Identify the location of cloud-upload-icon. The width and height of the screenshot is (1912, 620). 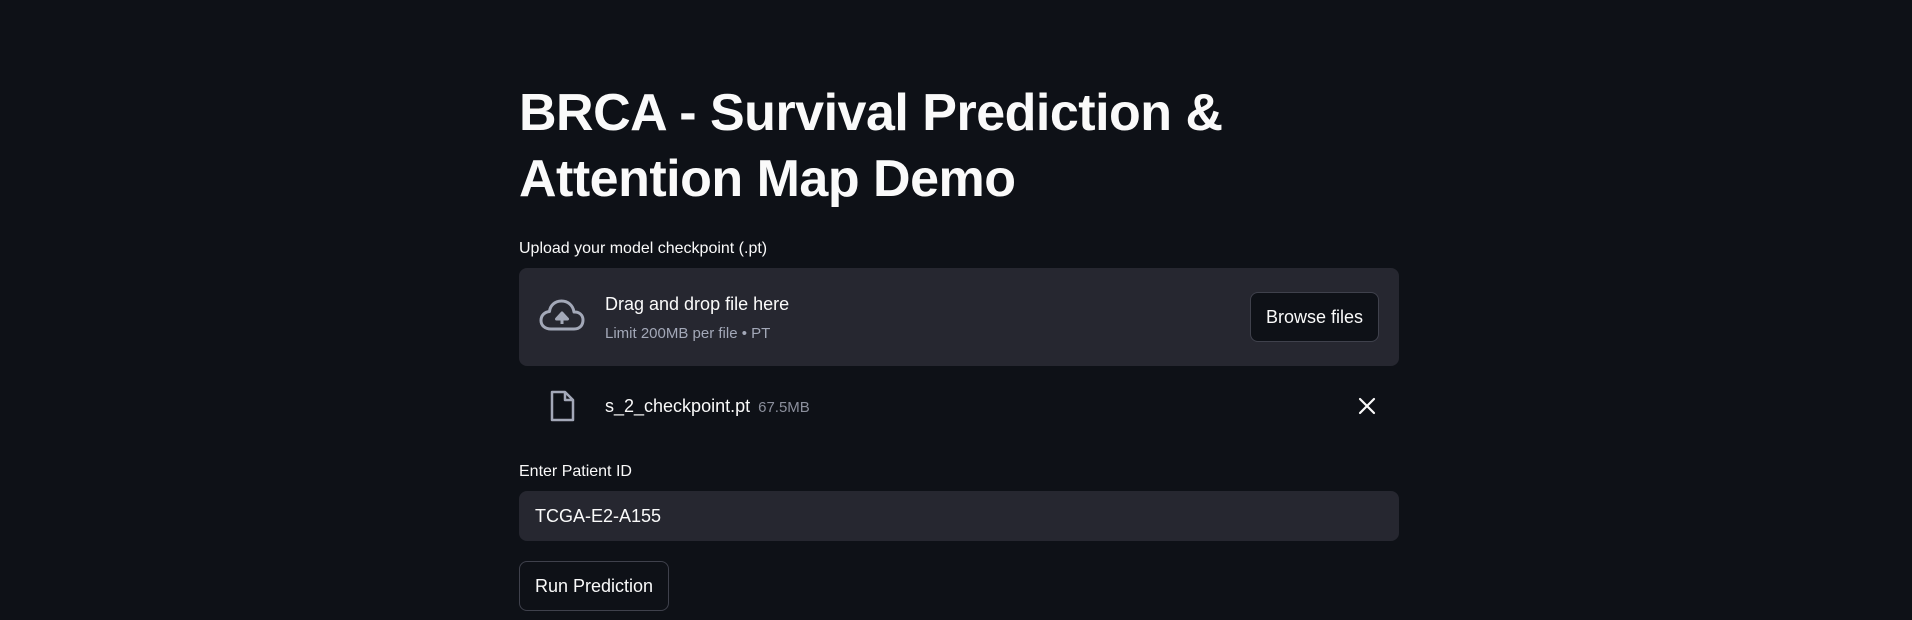
(562, 315).